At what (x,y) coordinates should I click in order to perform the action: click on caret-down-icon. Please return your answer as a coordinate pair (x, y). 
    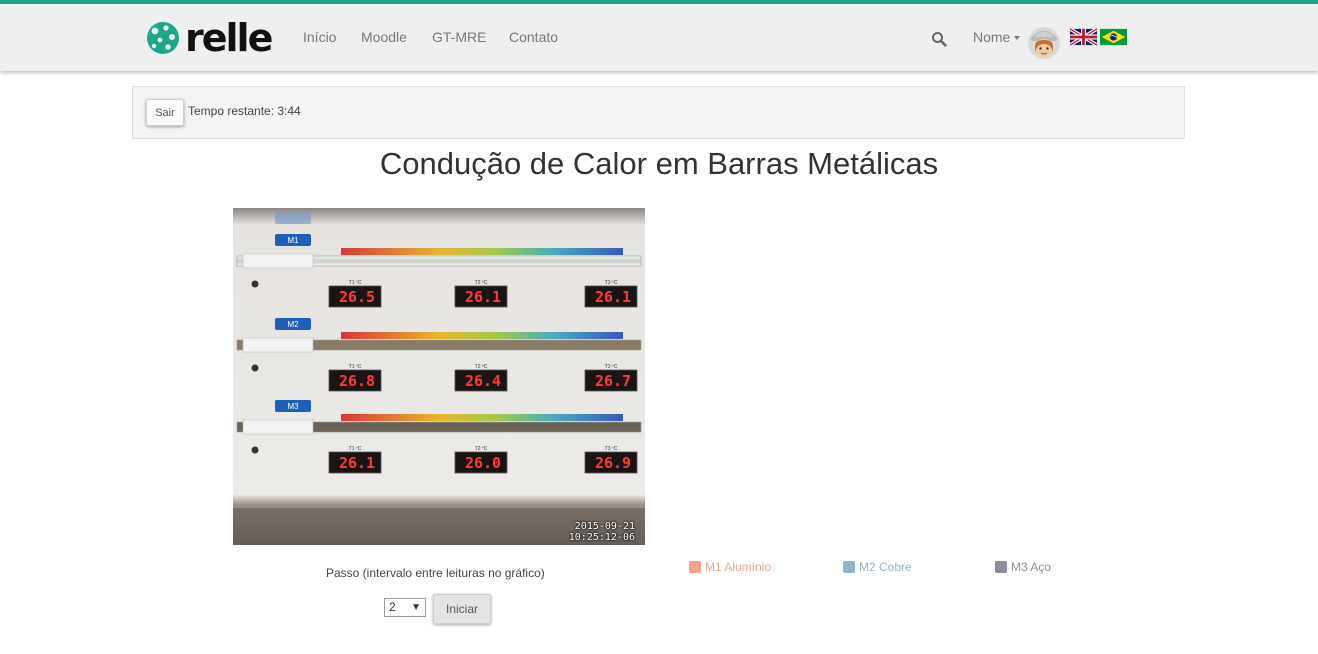
    Looking at the image, I should click on (1017, 38).